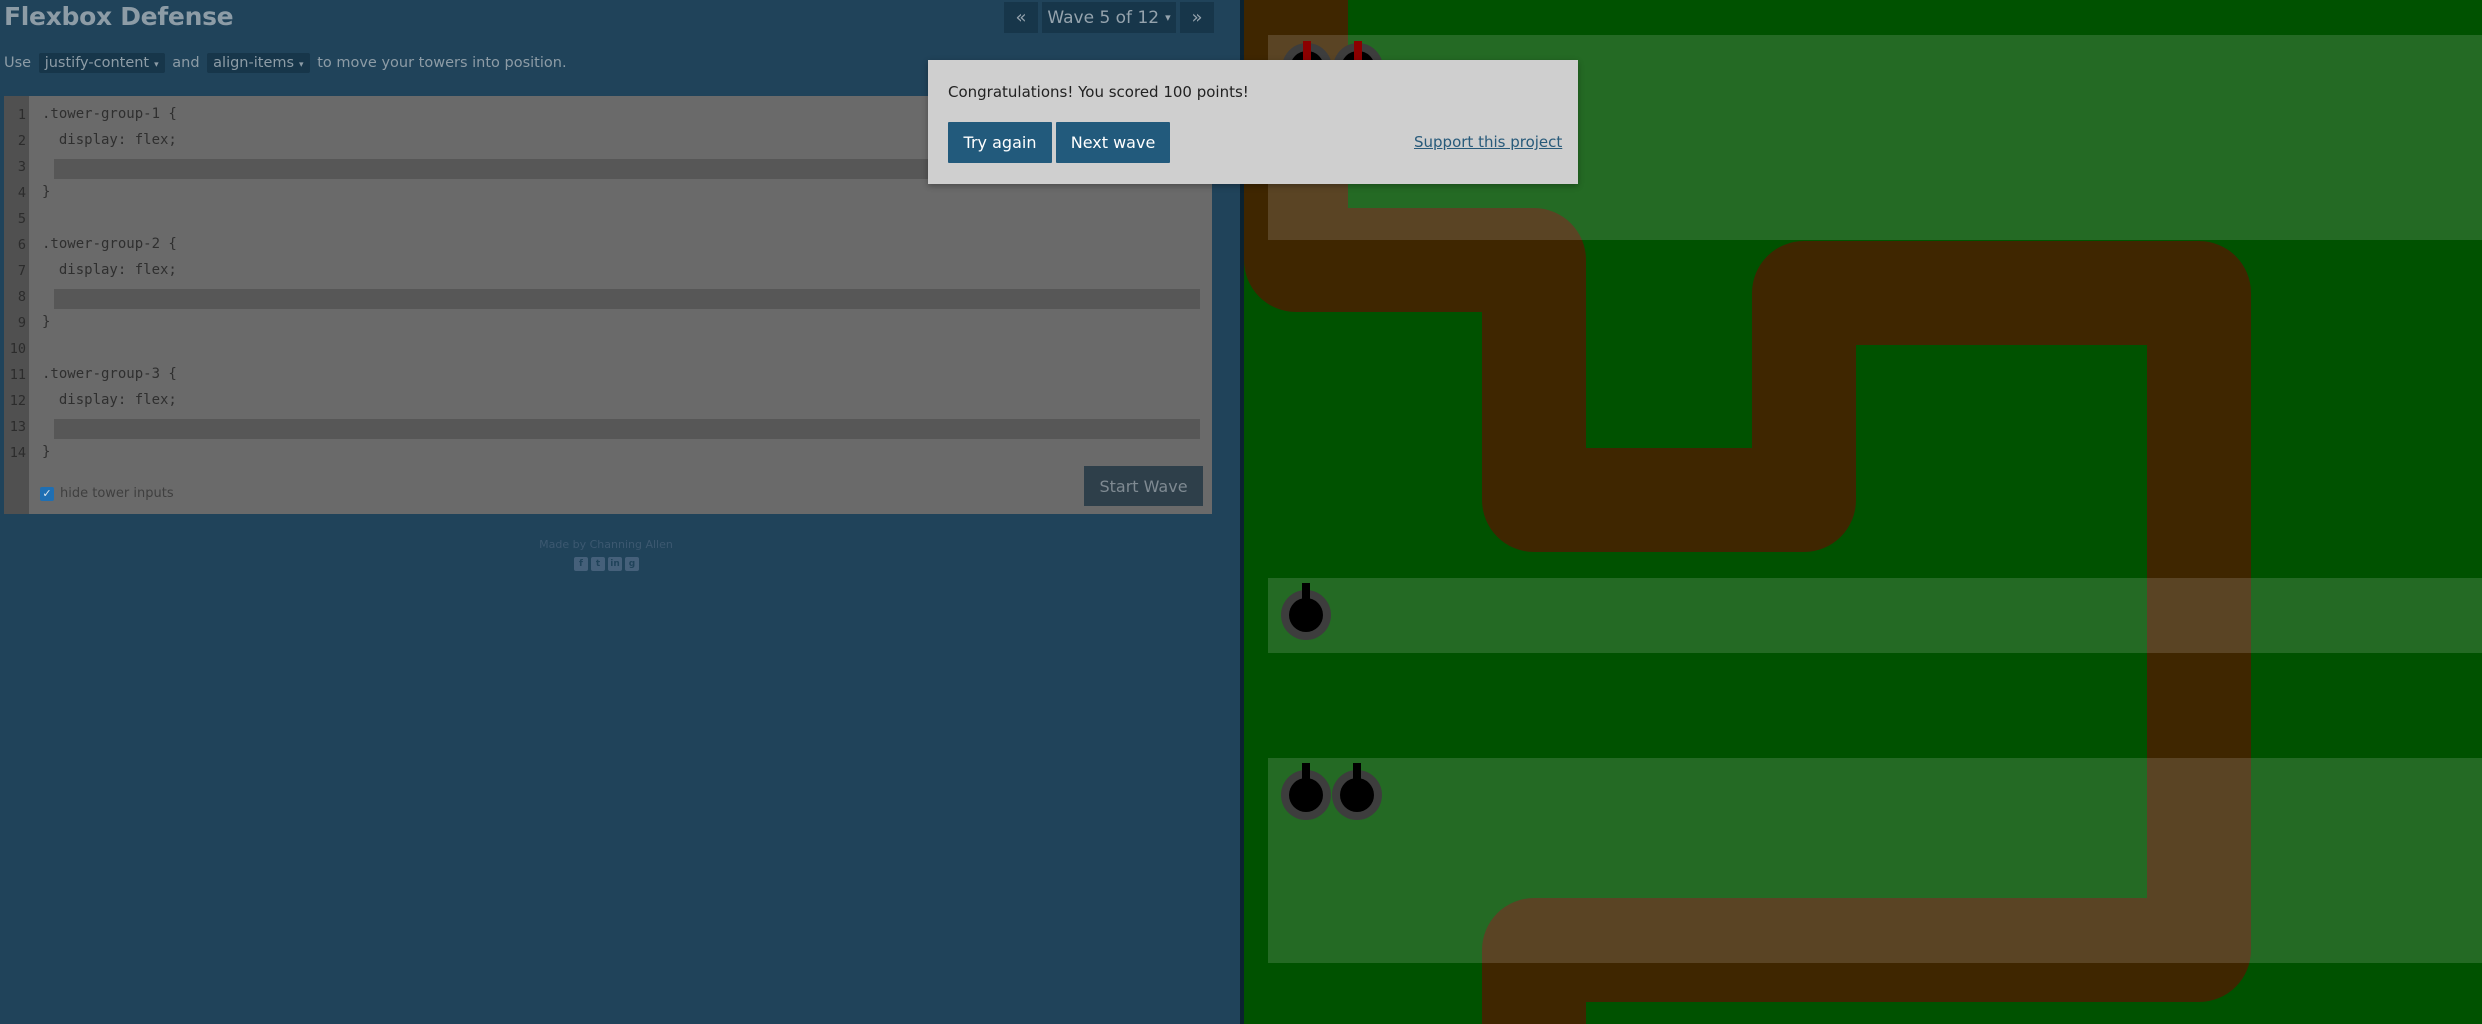 The width and height of the screenshot is (2482, 1024). What do you see at coordinates (21, 167) in the screenshot?
I see `line-number: 3` at bounding box center [21, 167].